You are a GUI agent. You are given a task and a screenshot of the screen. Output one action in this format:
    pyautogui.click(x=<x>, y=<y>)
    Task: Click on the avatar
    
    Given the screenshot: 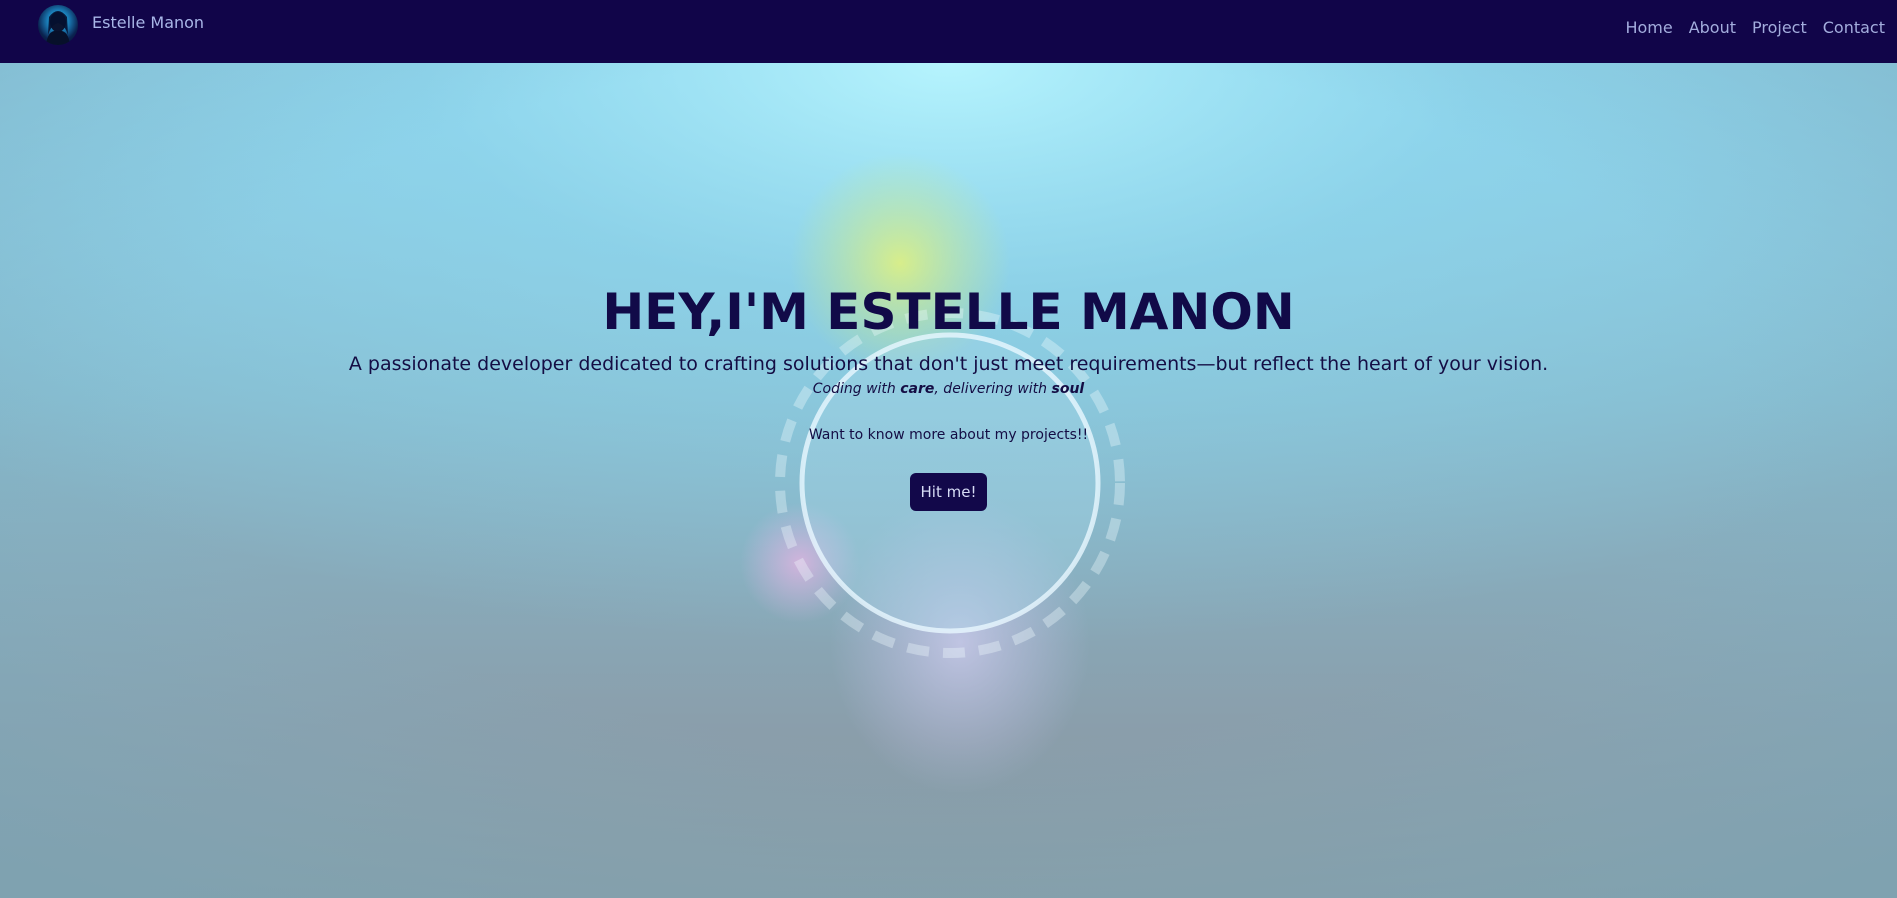 What is the action you would take?
    pyautogui.click(x=58, y=25)
    